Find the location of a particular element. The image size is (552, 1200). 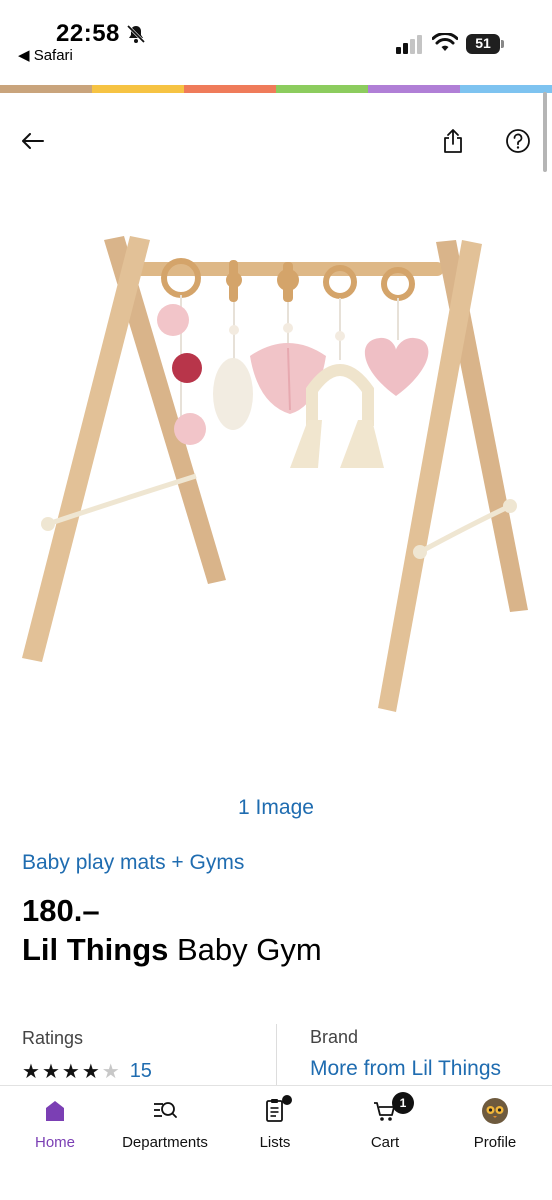

status-time: 22:58 is located at coordinates (88, 33).